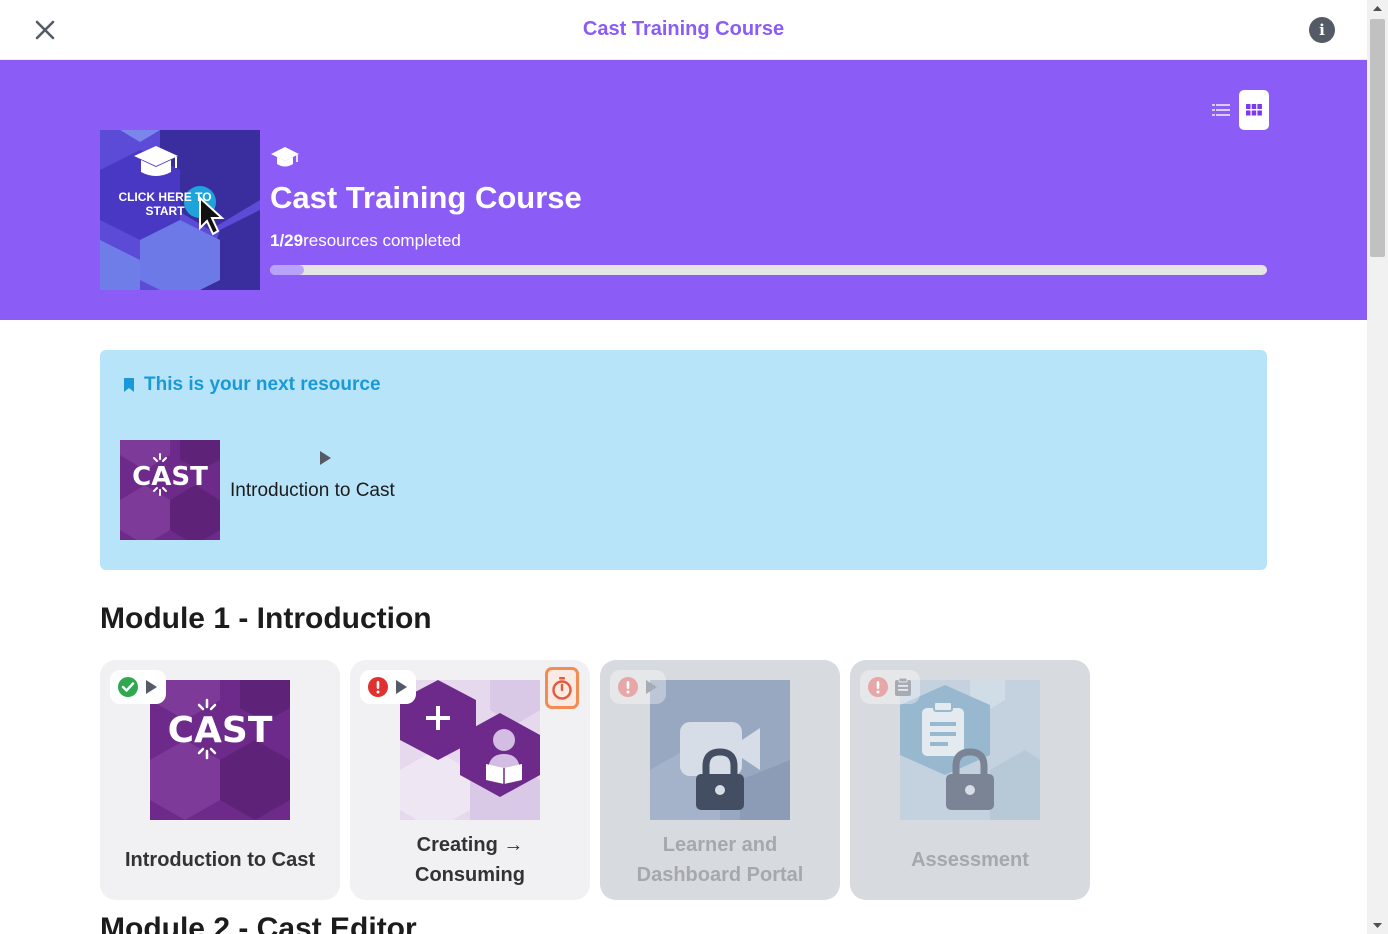 The image size is (1388, 934). Describe the element at coordinates (165, 204) in the screenshot. I see `thumbnail-label: CLICK HERE TO START` at that location.